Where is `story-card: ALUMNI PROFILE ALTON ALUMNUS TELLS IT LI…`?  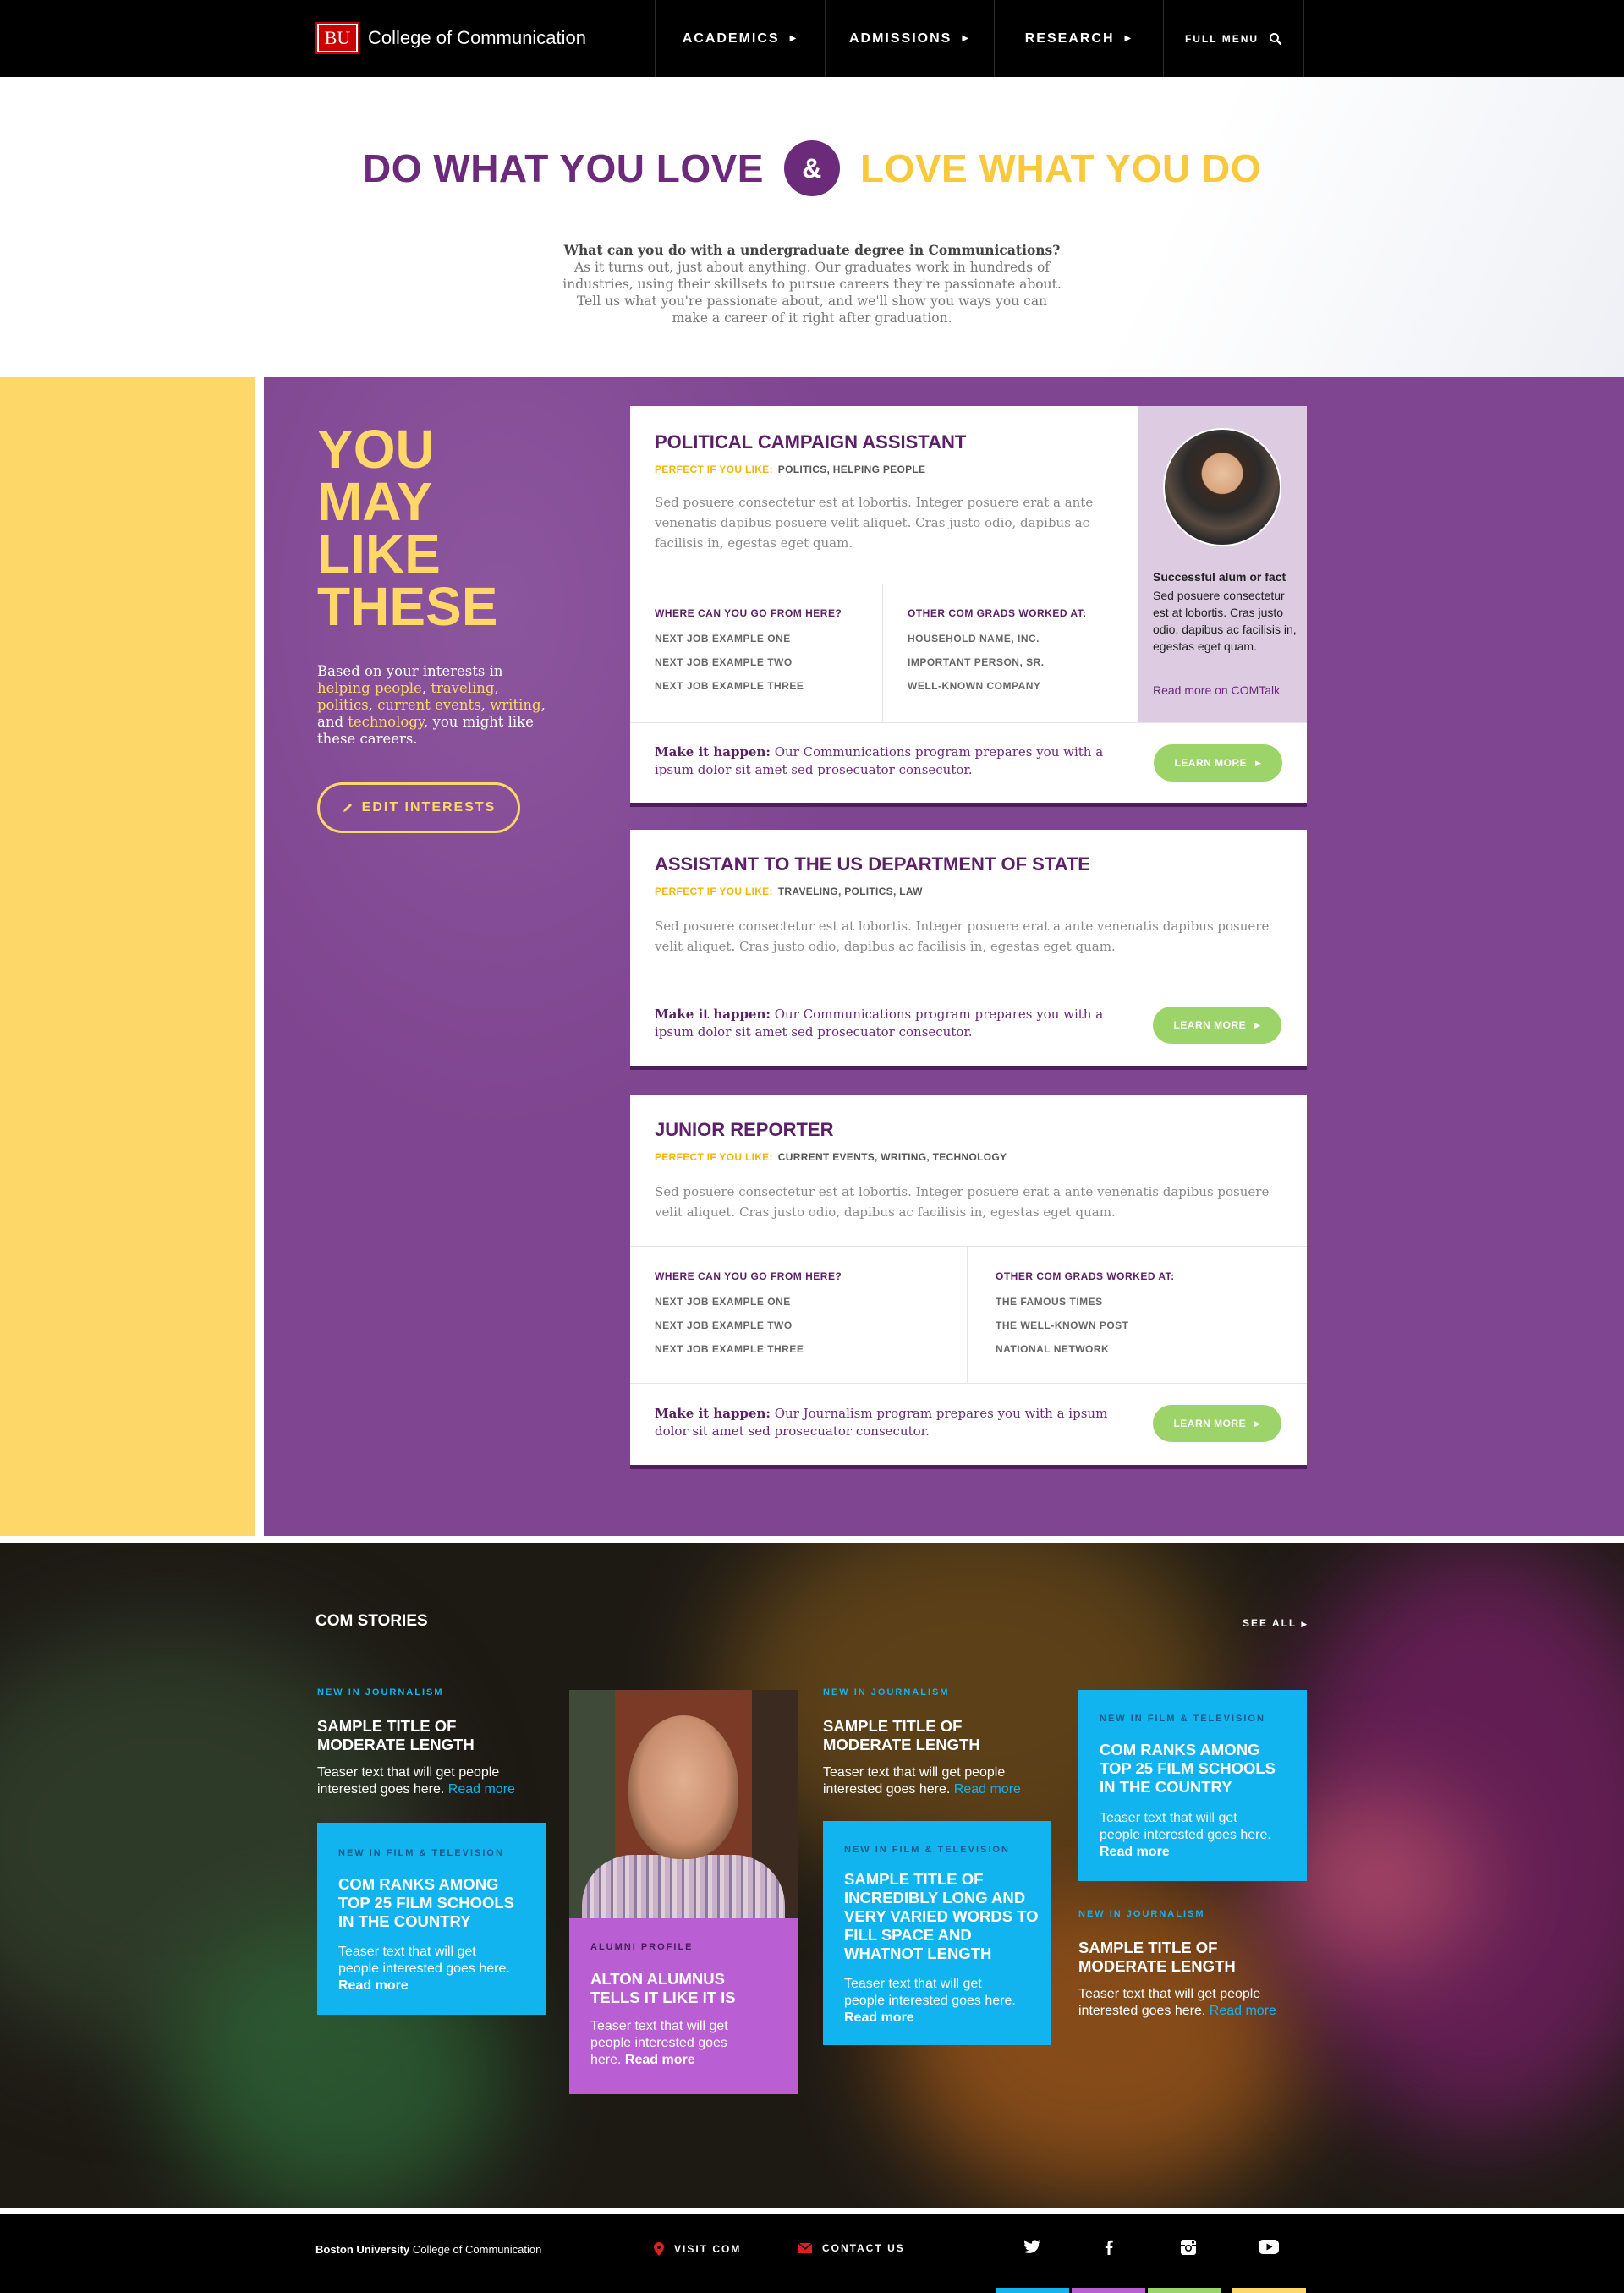 story-card: ALUMNI PROFILE ALTON ALUMNUS TELLS IT LI… is located at coordinates (684, 2006).